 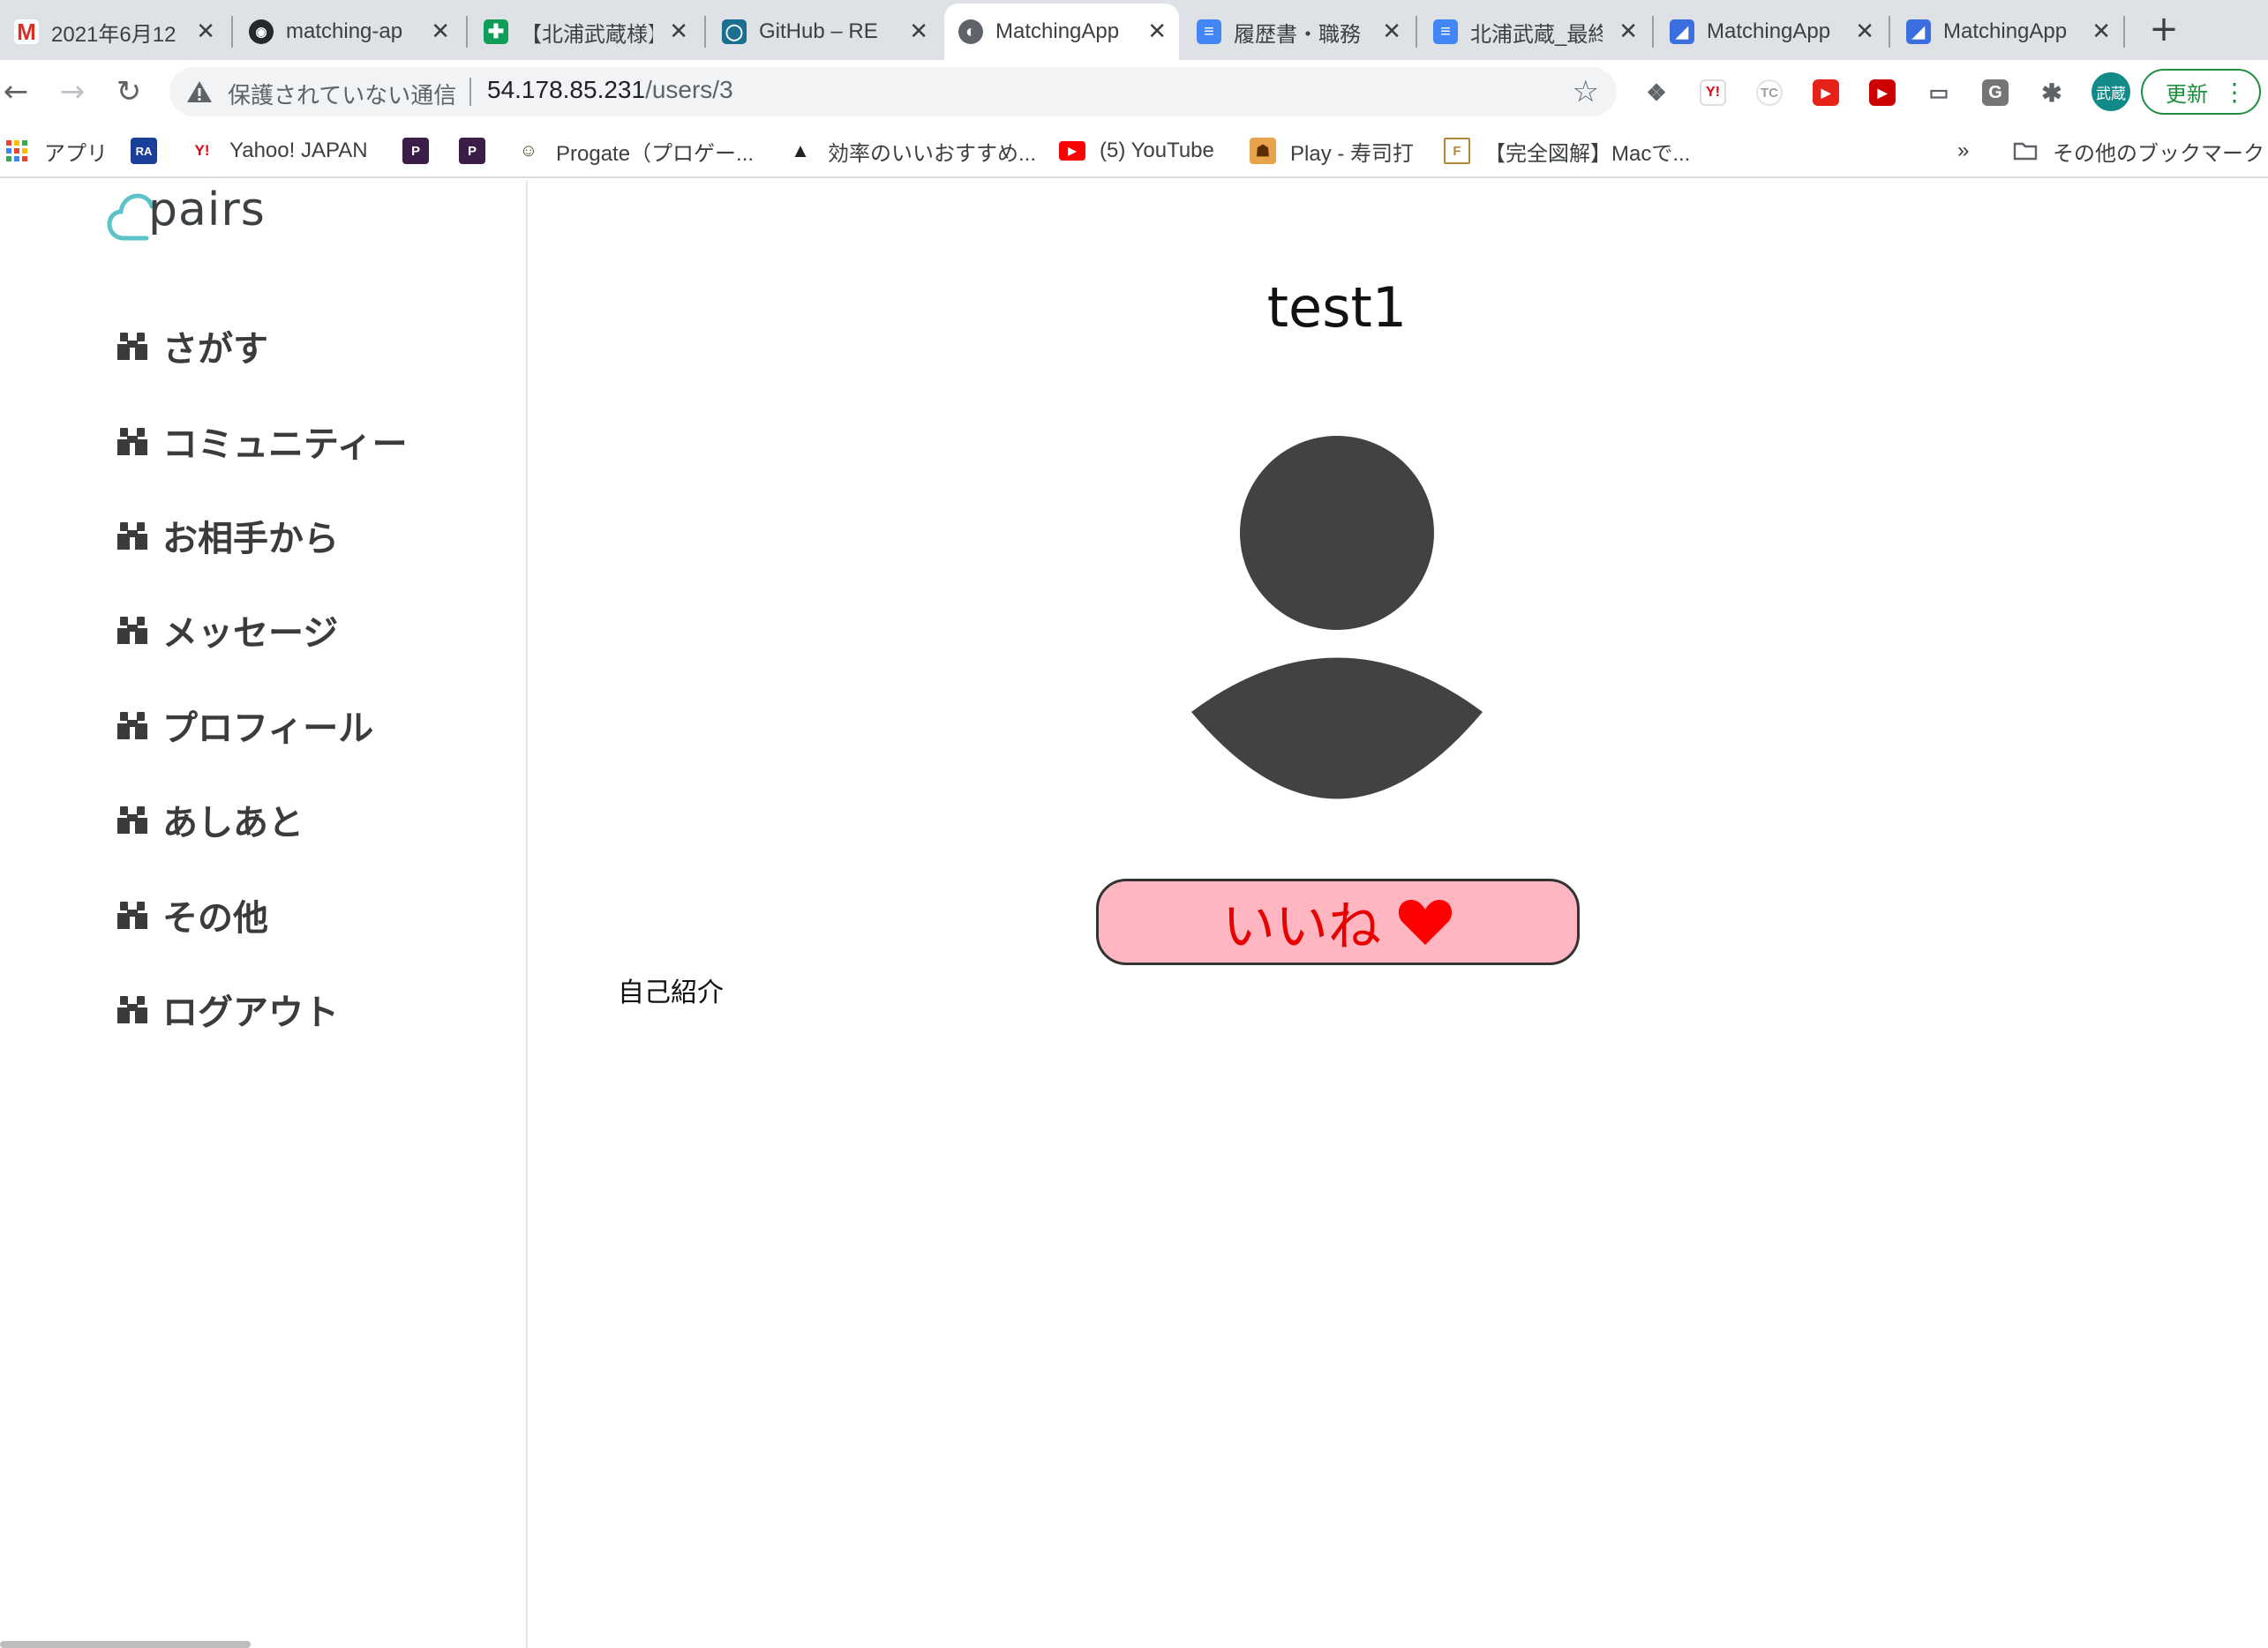 I want to click on tc-extension-icon: TC, so click(x=1769, y=92).